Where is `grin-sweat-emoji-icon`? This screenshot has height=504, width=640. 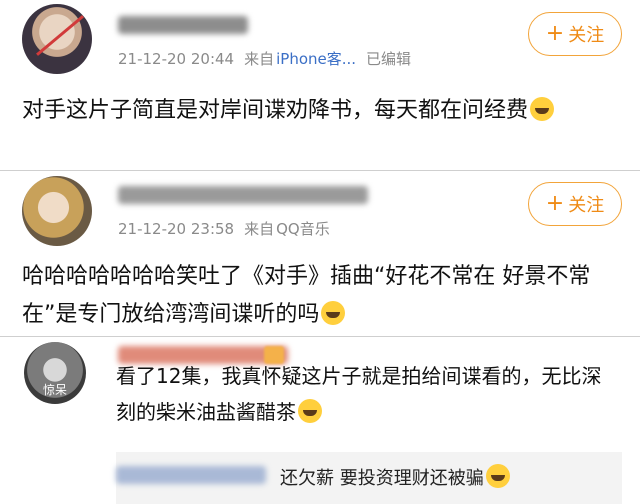 grin-sweat-emoji-icon is located at coordinates (497, 476).